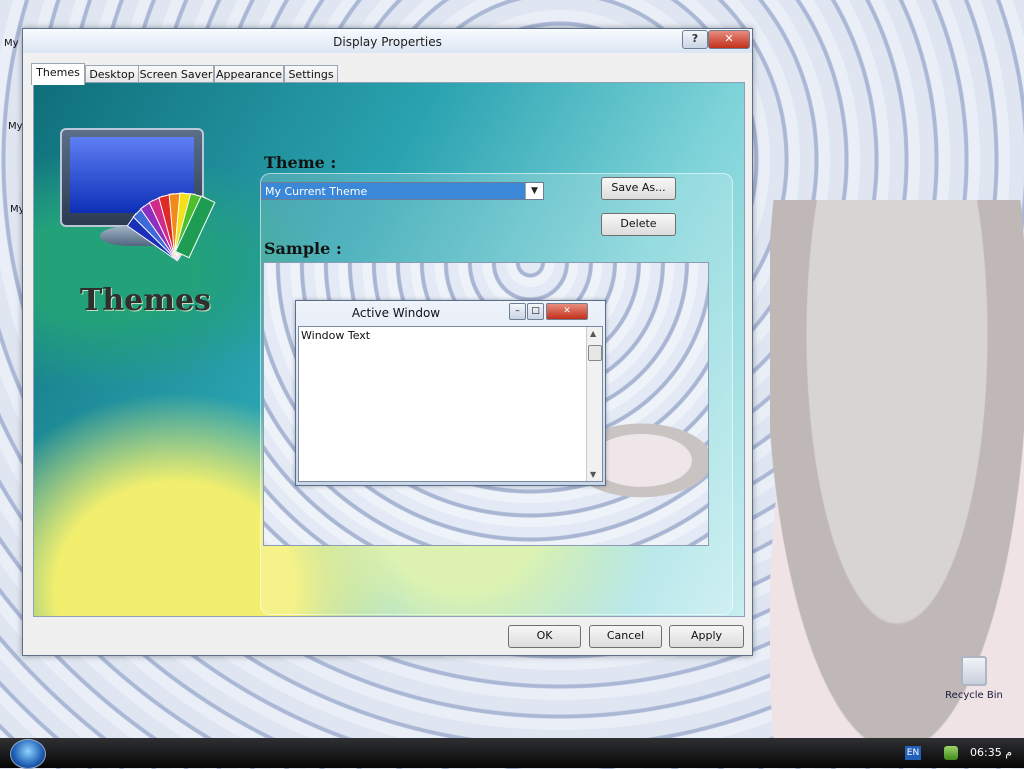  I want to click on sample-scrollbar: ▲ ▼, so click(594, 404).